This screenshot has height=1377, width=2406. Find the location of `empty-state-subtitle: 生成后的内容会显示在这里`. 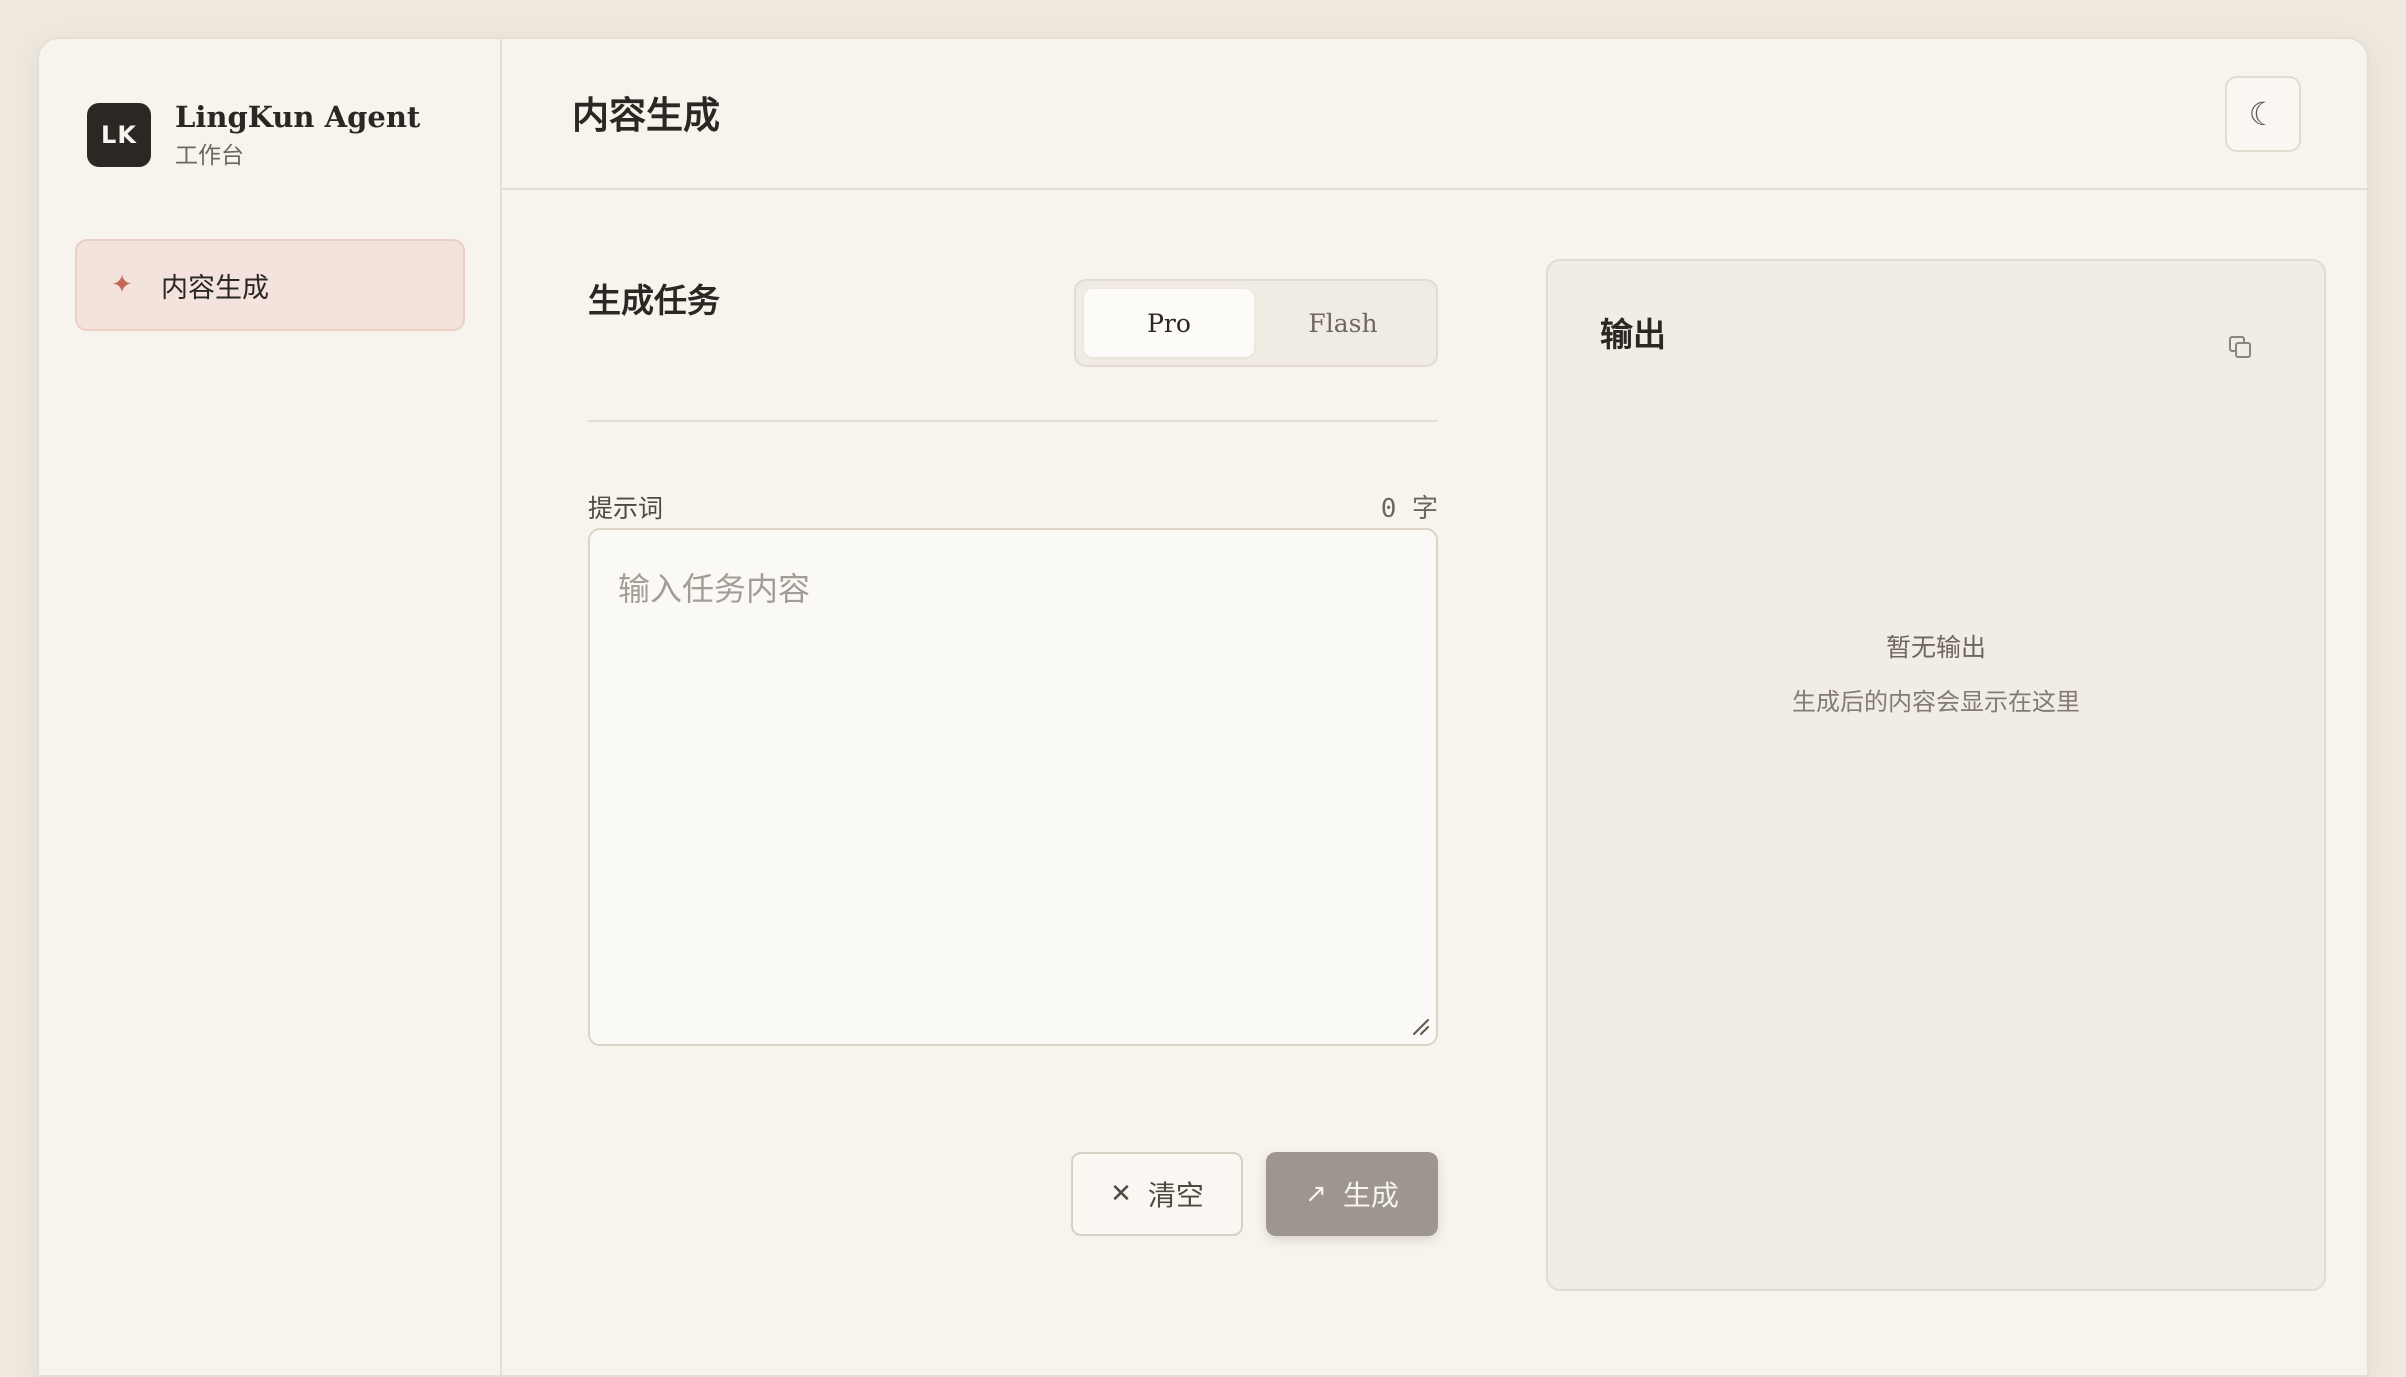

empty-state-subtitle: 生成后的内容会显示在这里 is located at coordinates (1936, 702).